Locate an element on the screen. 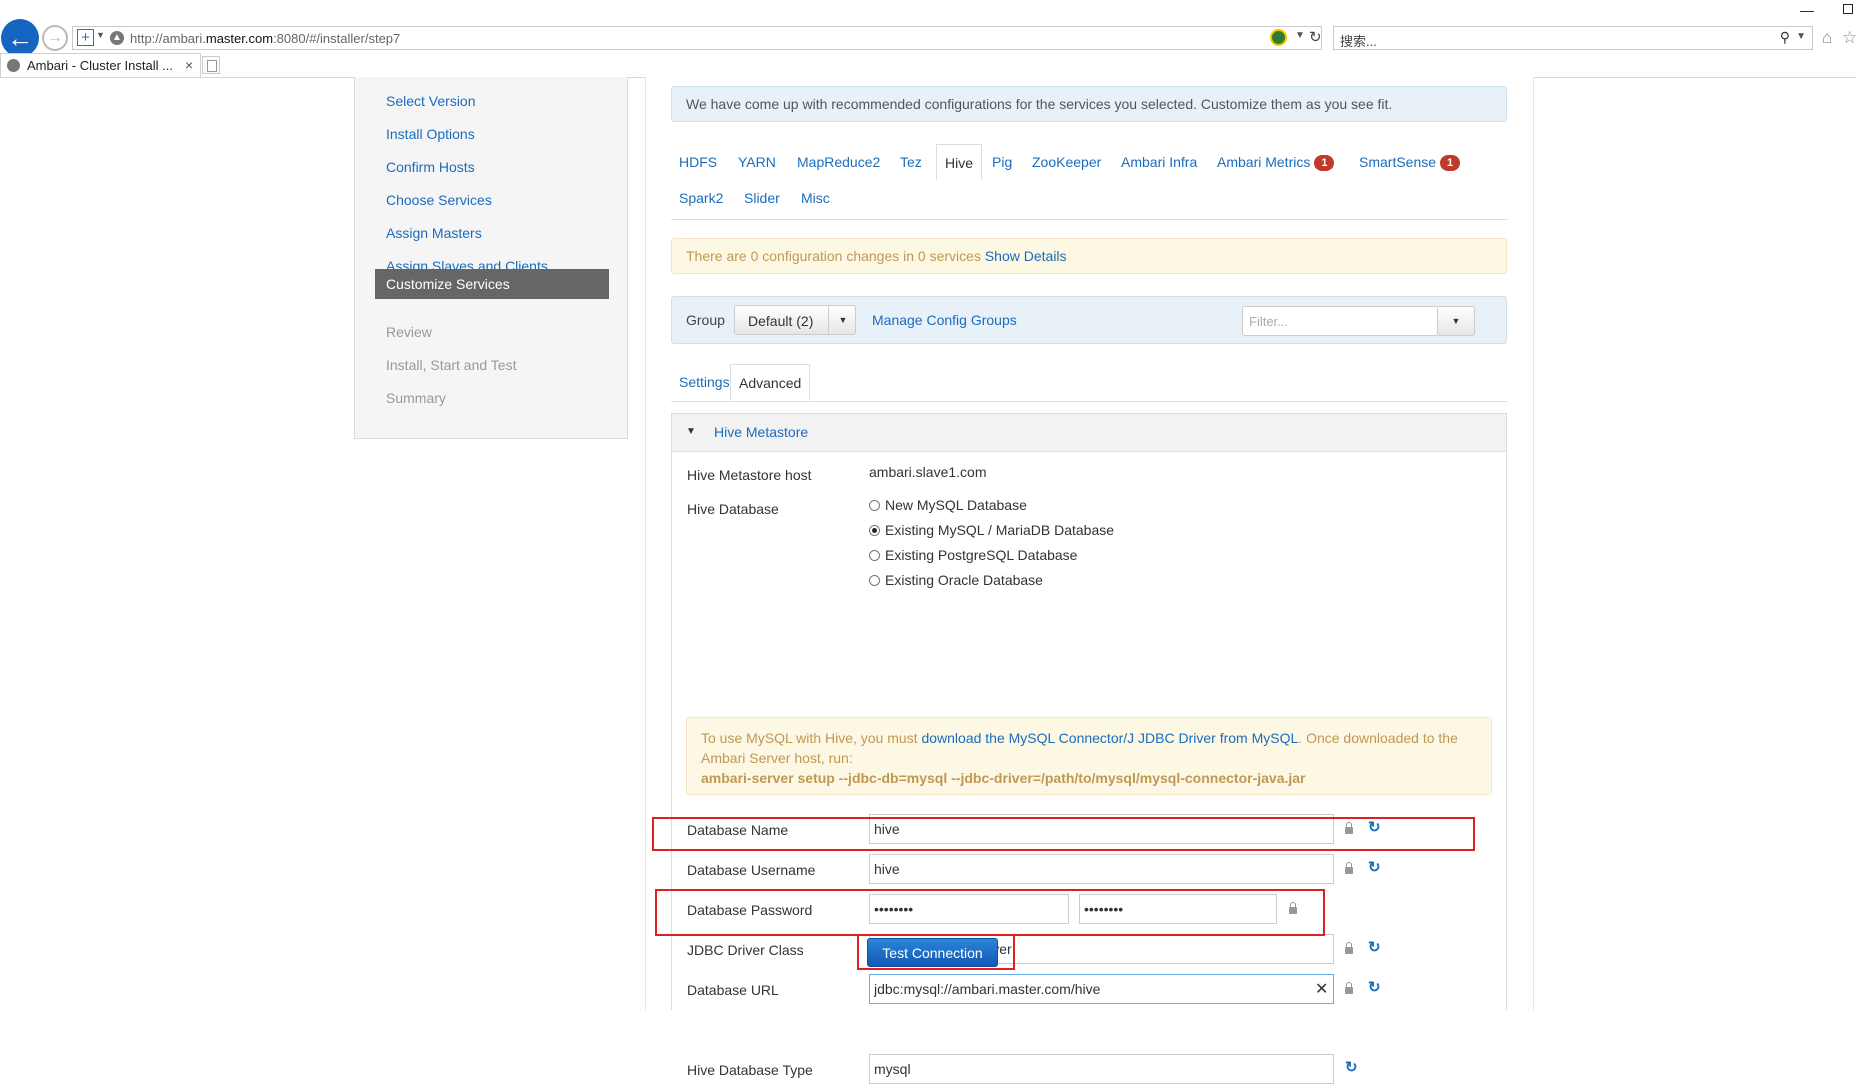  section-title: Hive Metastore is located at coordinates (761, 432).